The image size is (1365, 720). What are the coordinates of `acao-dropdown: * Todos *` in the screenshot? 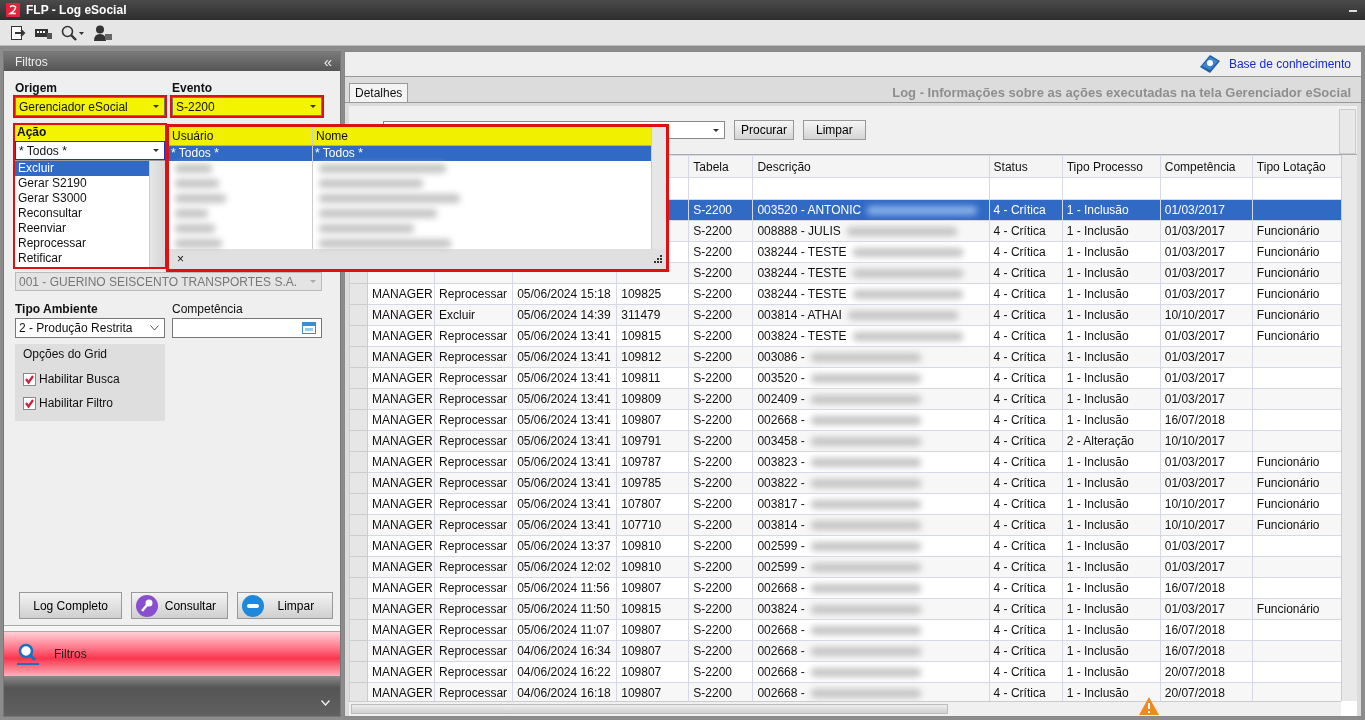 It's located at (90, 150).